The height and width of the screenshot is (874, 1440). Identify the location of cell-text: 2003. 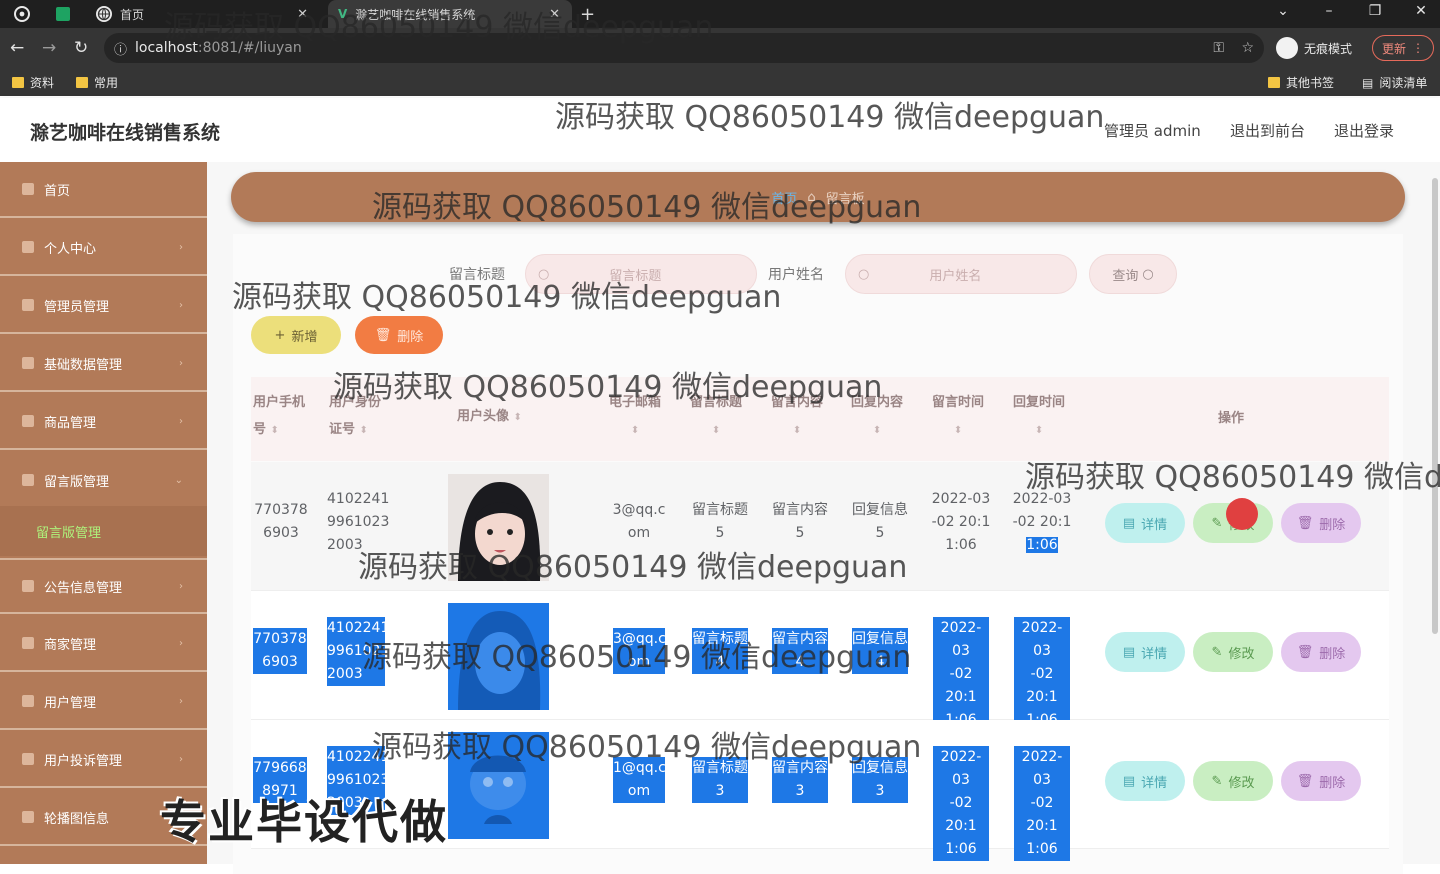
(345, 545).